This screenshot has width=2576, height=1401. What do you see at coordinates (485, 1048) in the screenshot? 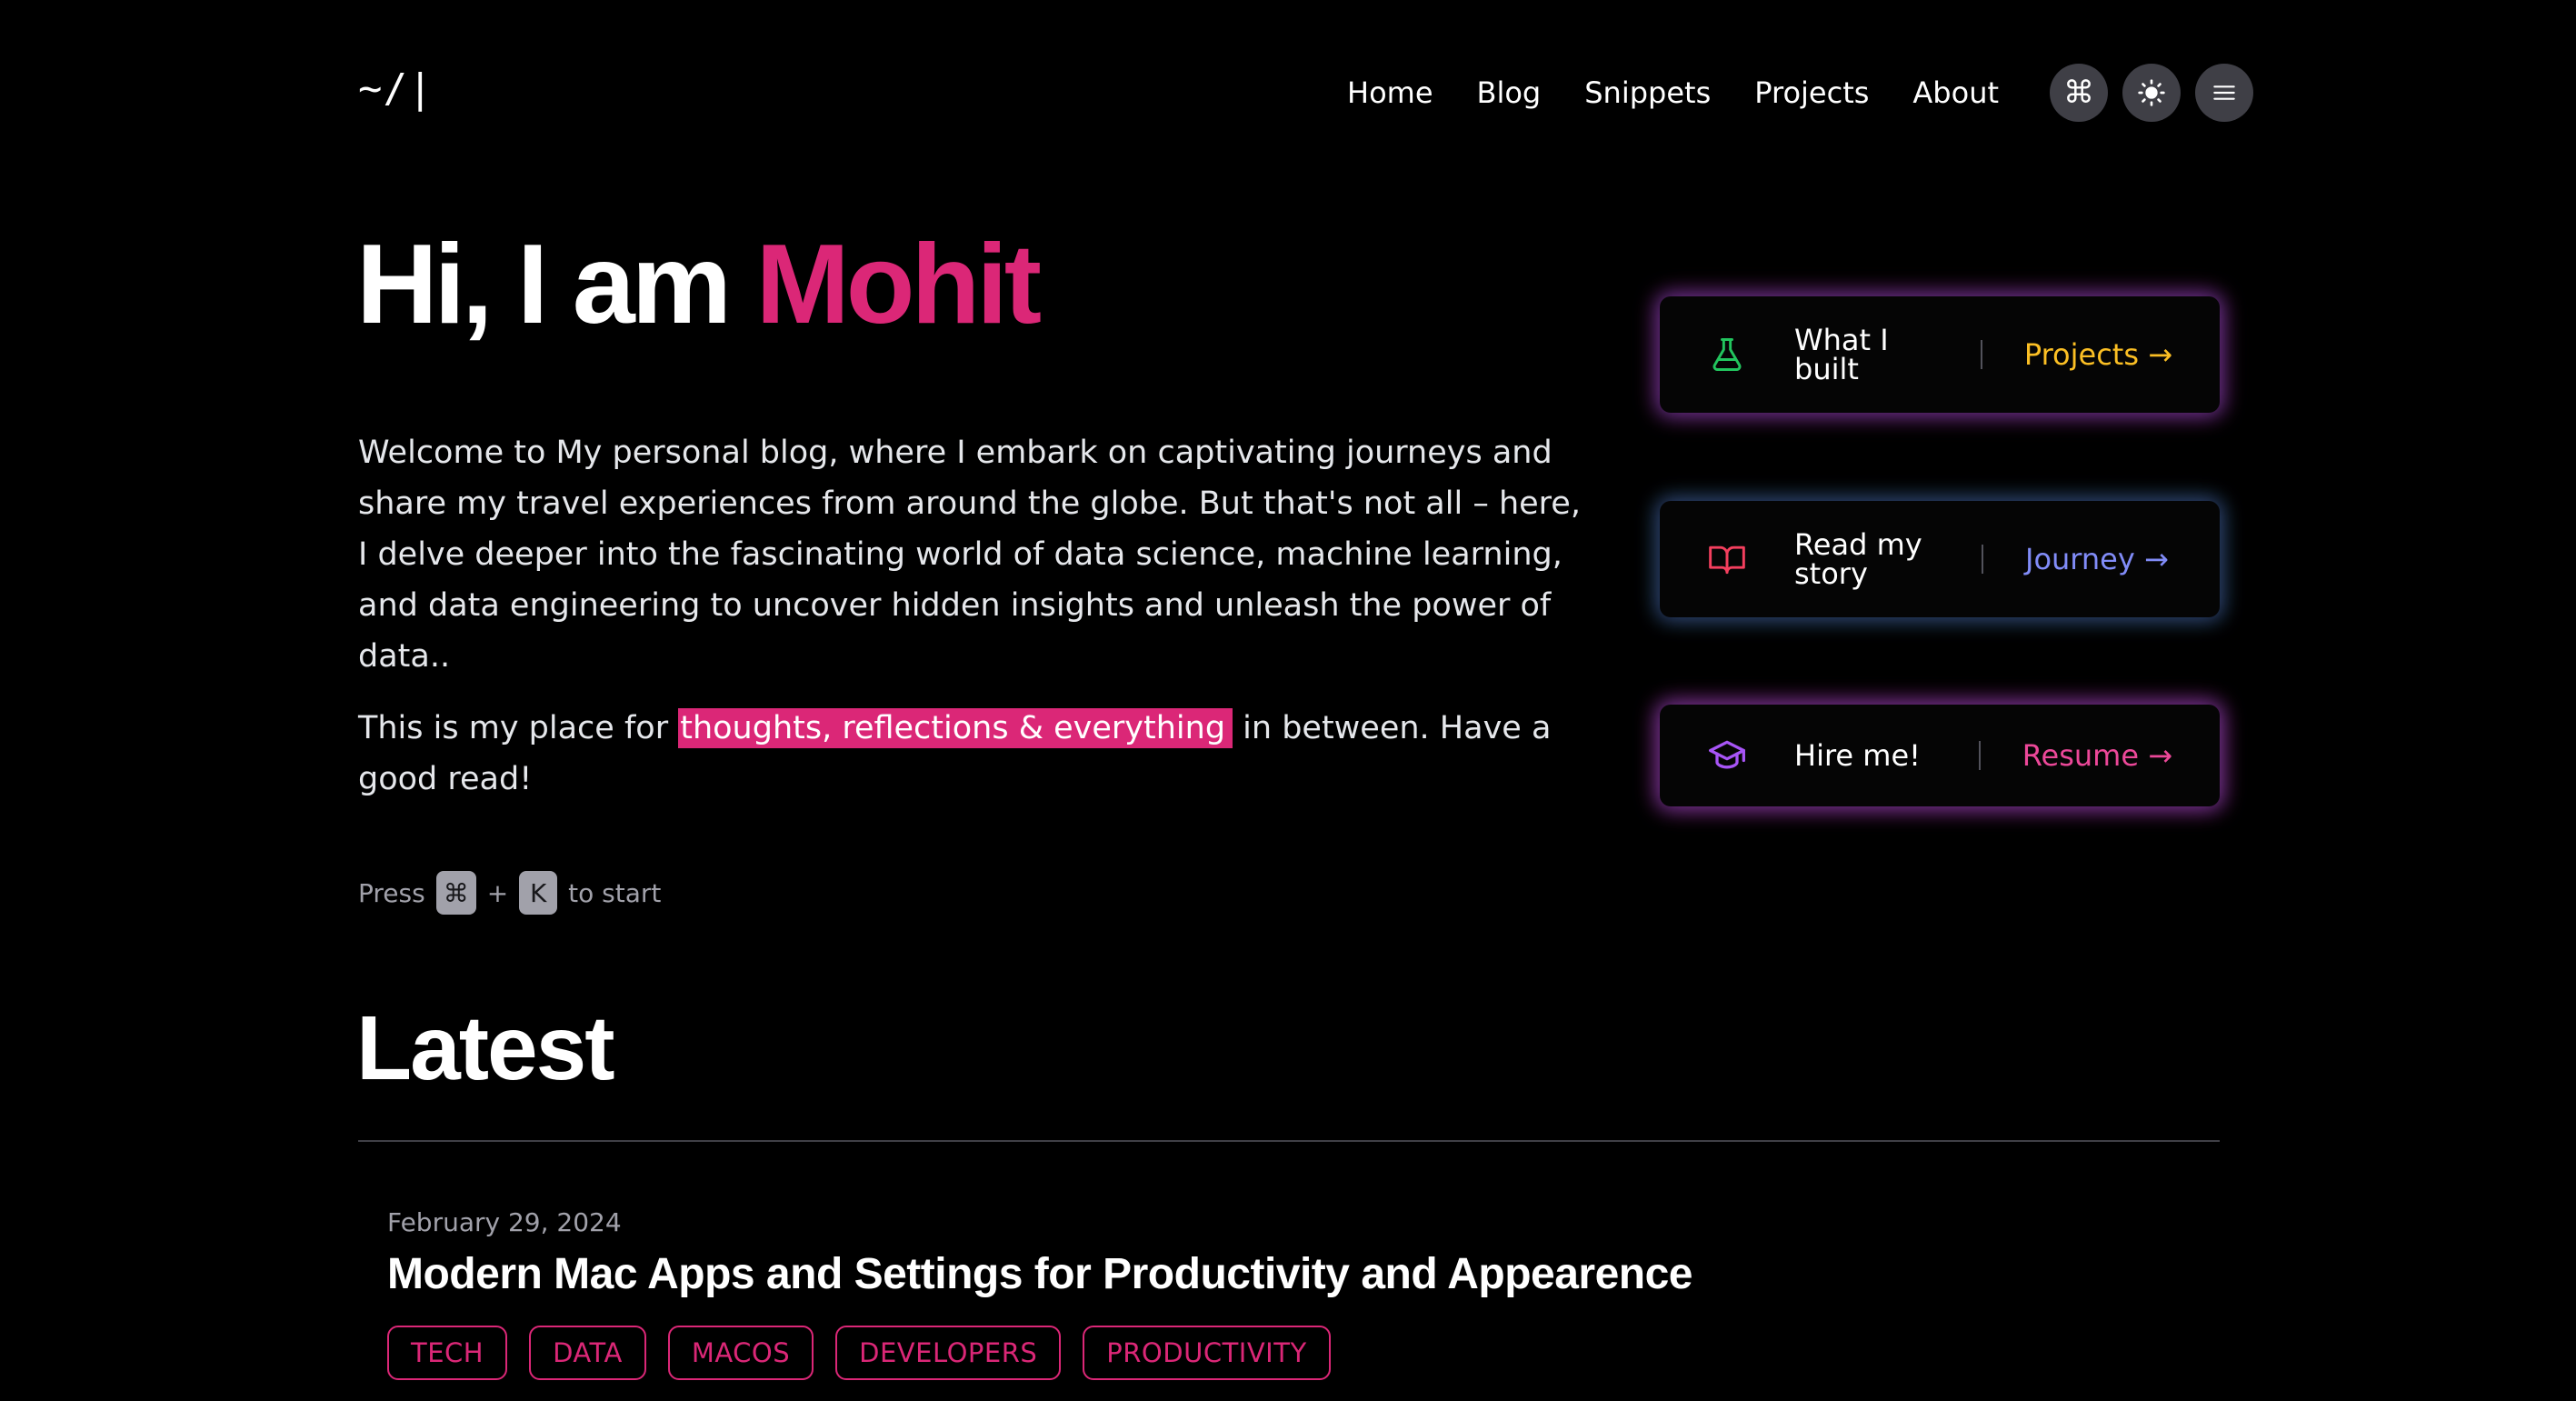
I see `latest-heading: Latest` at bounding box center [485, 1048].